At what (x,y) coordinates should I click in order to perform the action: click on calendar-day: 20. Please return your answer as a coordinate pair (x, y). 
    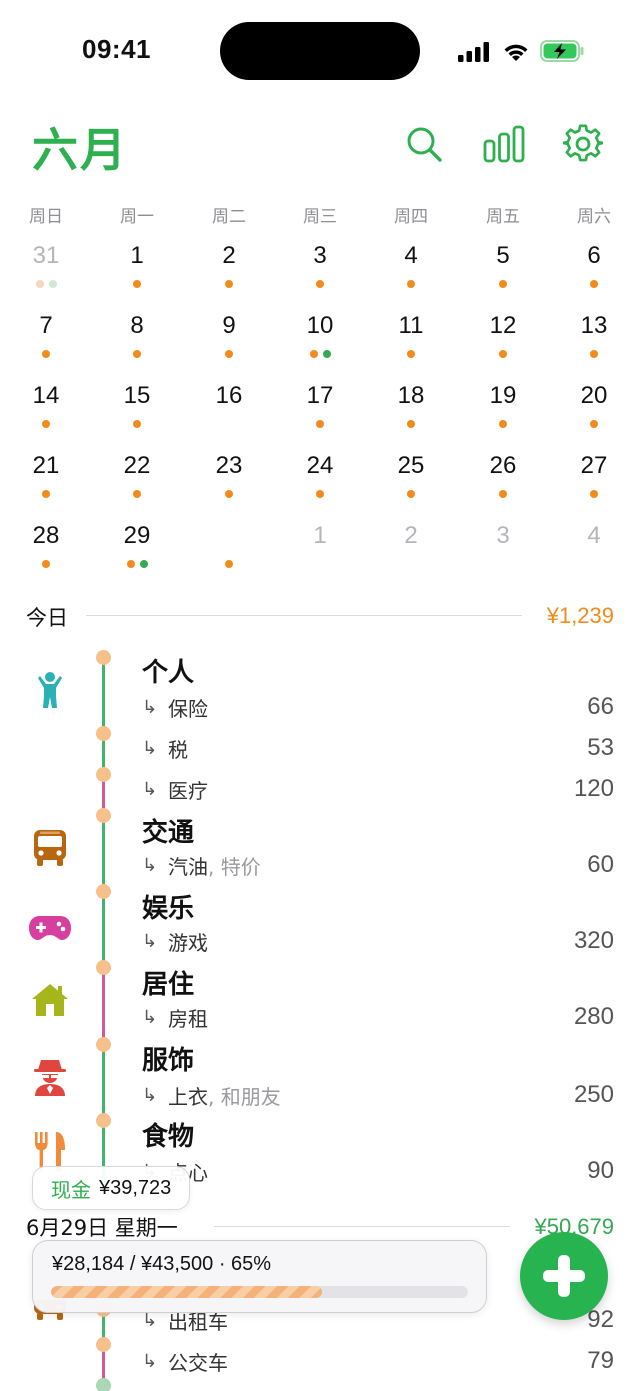
    Looking at the image, I should click on (594, 408).